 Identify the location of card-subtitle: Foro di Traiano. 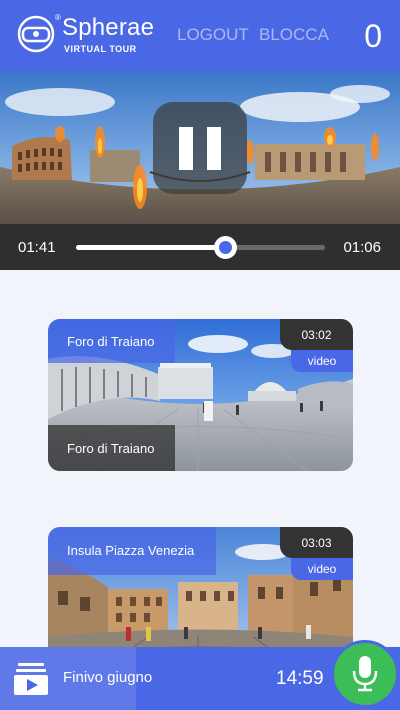
(111, 448).